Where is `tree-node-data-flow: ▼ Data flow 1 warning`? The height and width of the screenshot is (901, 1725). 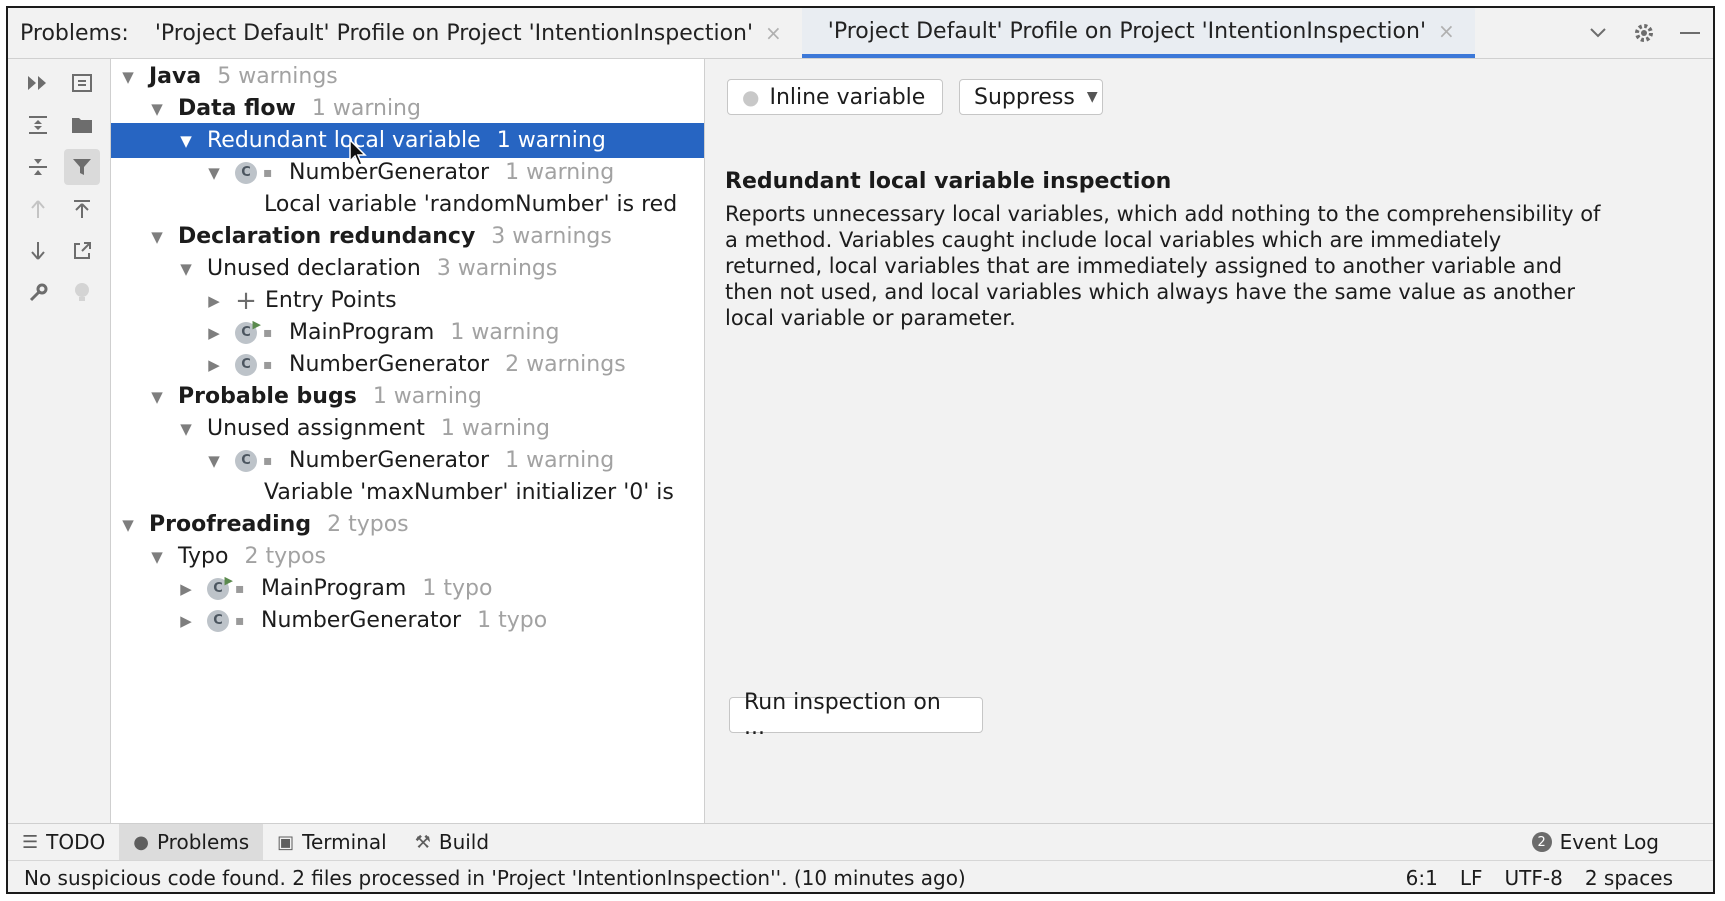 tree-node-data-flow: ▼ Data flow 1 warning is located at coordinates (407, 108).